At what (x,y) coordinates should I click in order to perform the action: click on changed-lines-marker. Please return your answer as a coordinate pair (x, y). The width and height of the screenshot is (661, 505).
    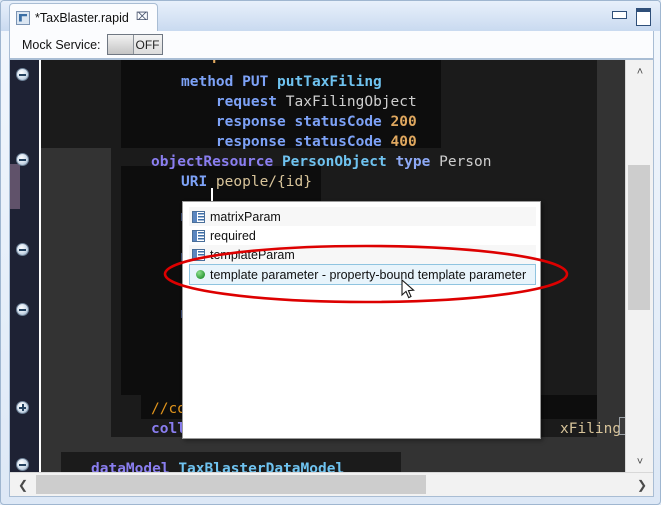
    Looking at the image, I should click on (15, 186).